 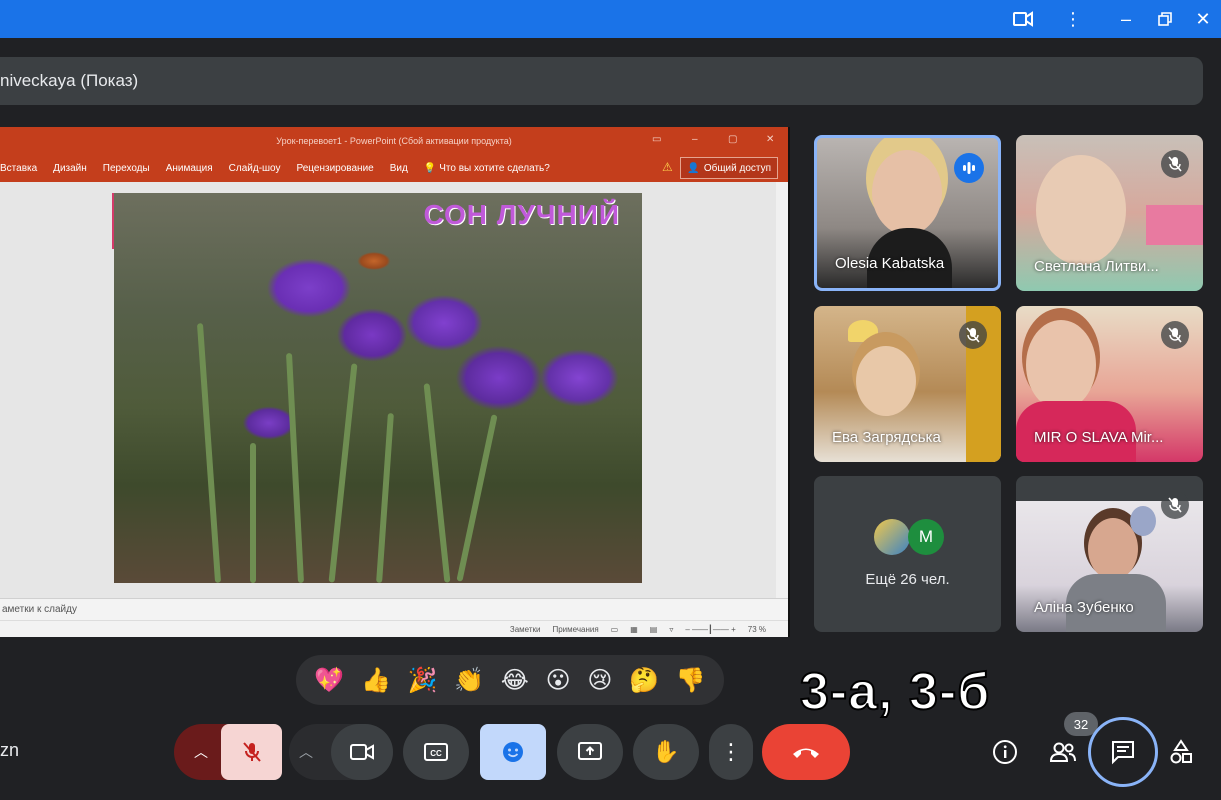 I want to click on tell-me-search: 💡 Что вы хотите сделать?, so click(x=487, y=168).